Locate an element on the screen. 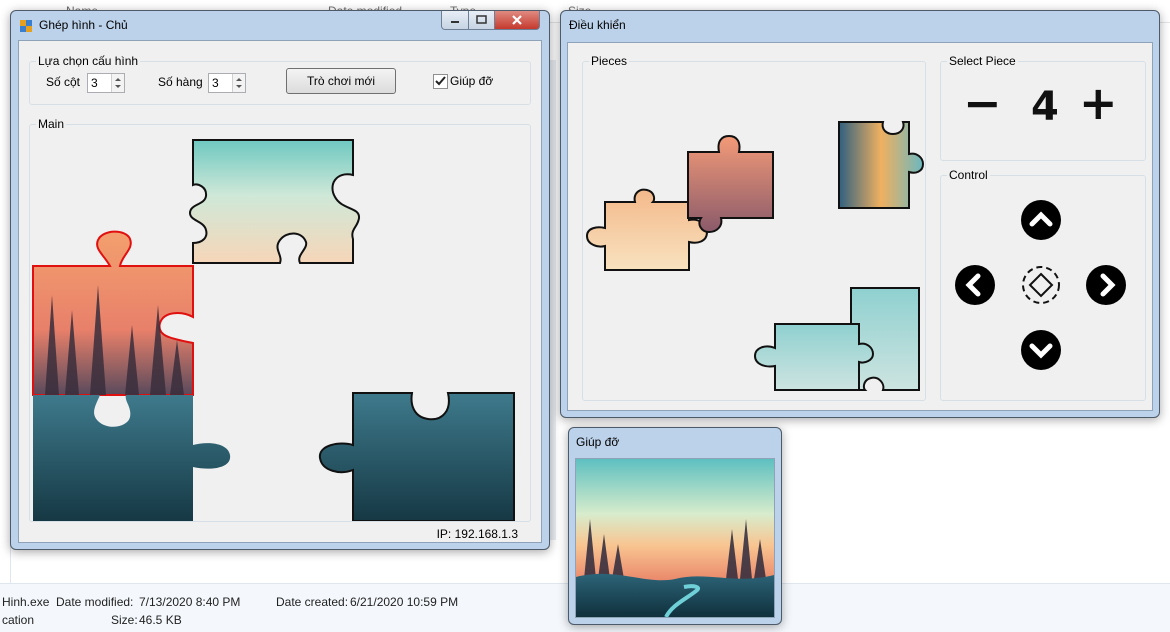 This screenshot has width=1170, height=632. arrow-right-icon is located at coordinates (1108, 285).